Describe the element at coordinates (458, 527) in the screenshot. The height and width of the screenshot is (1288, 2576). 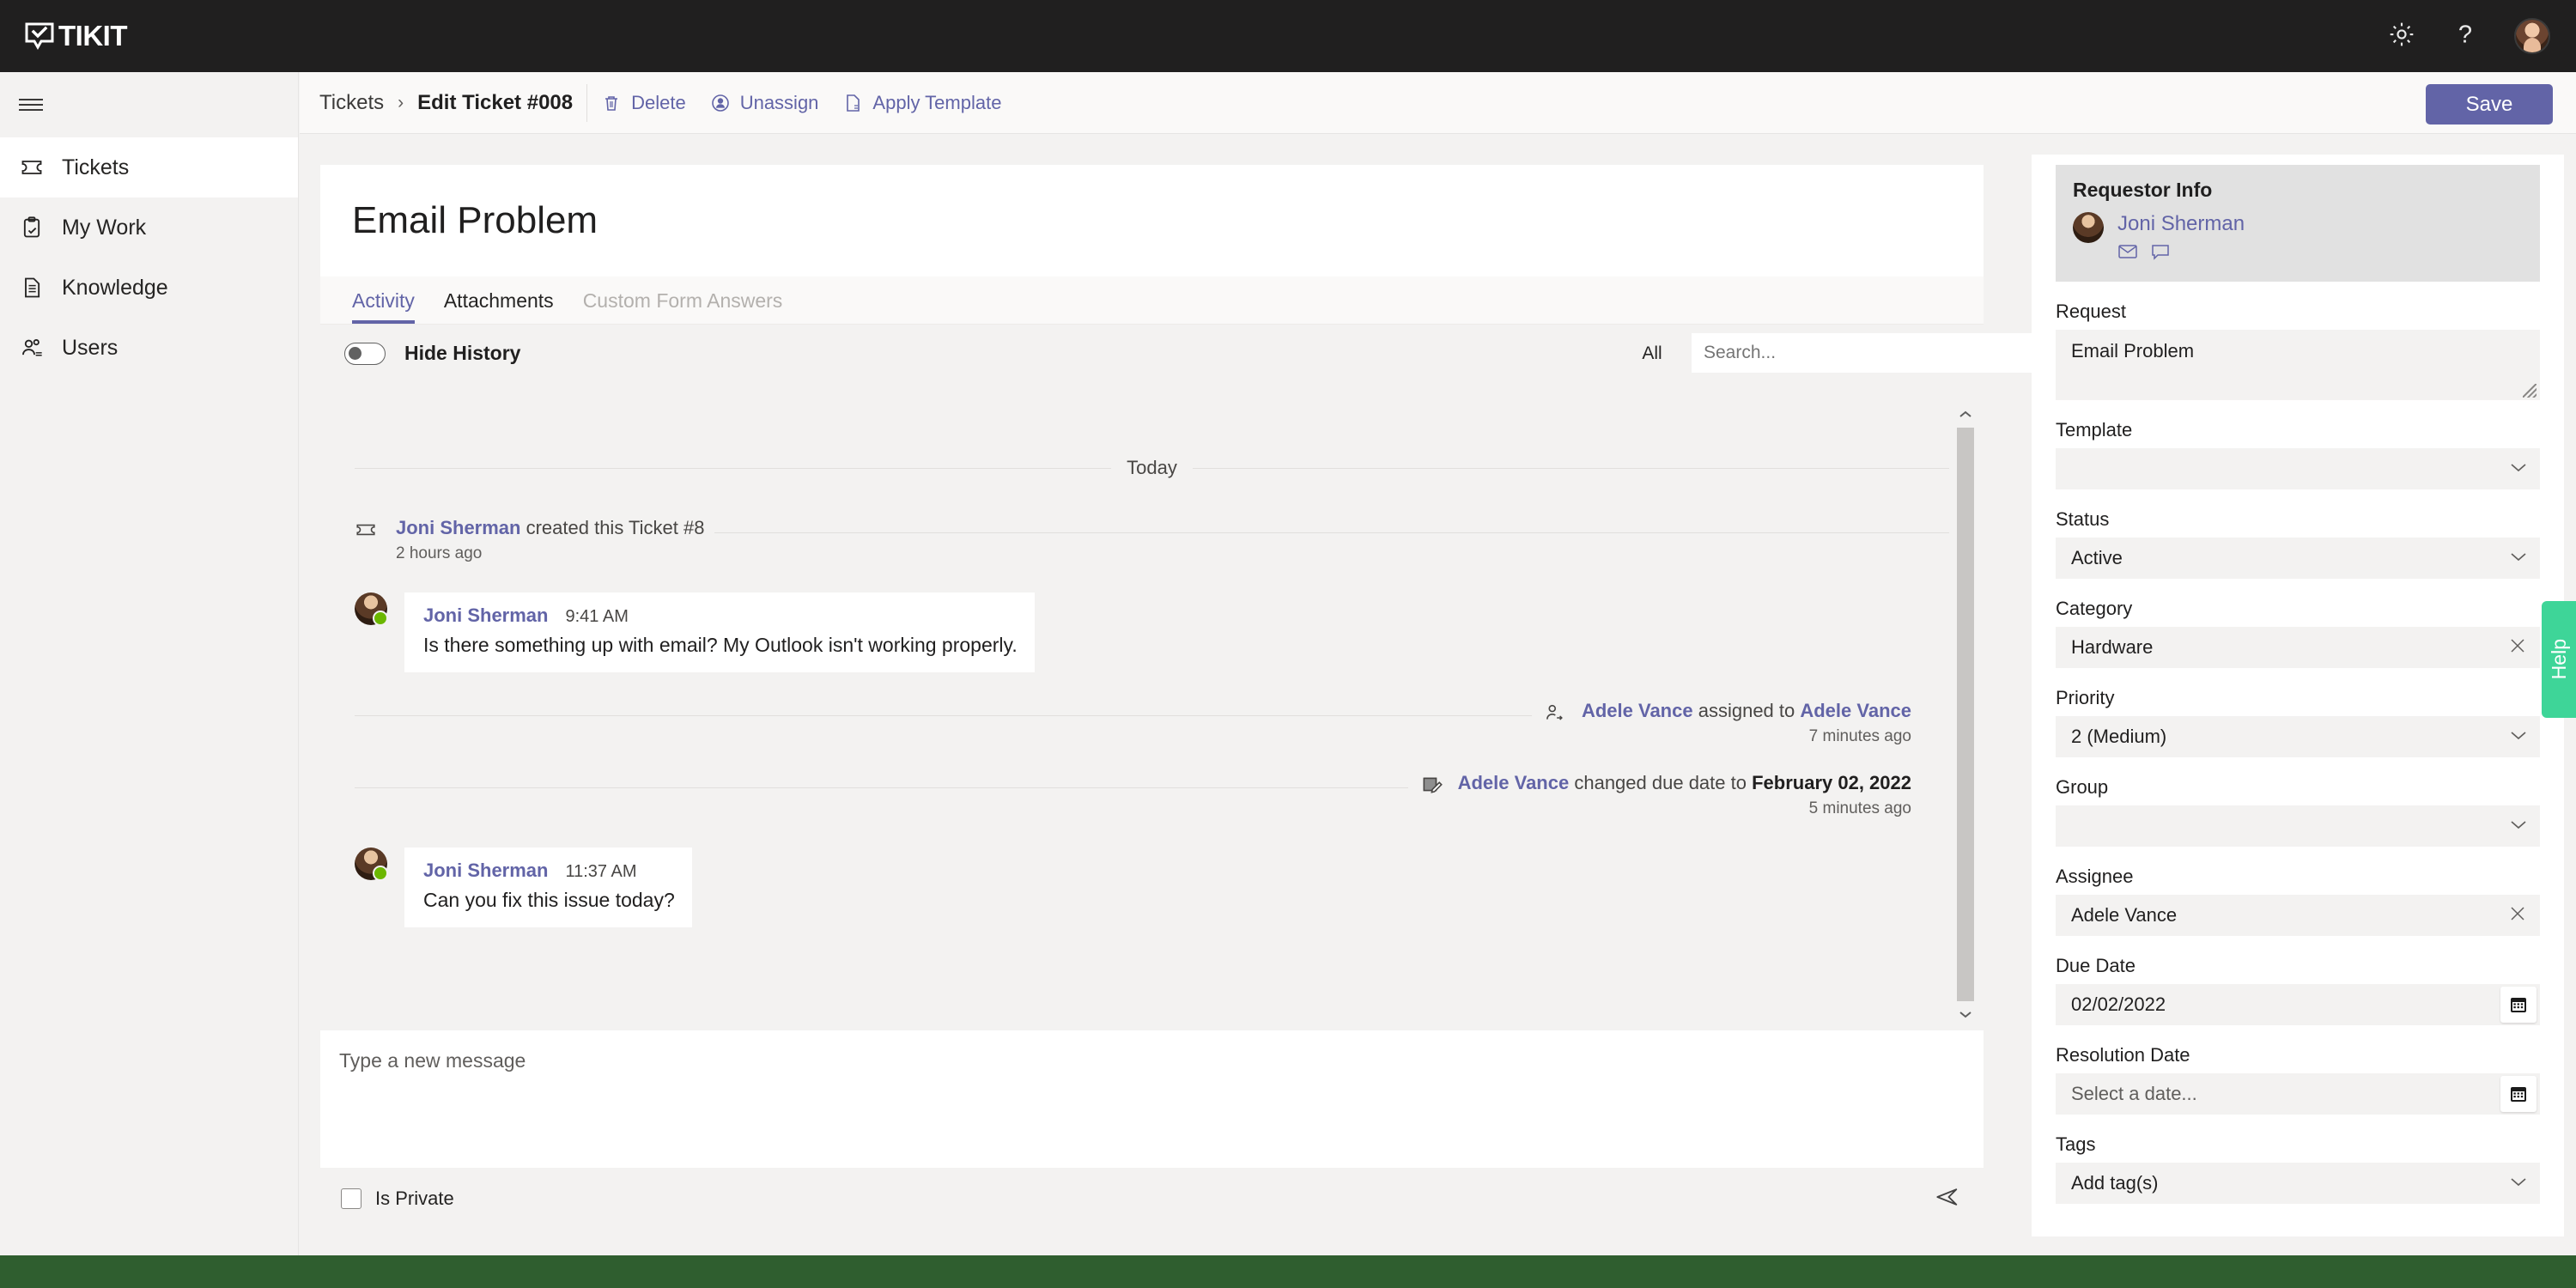
I see `event-actor: Joni Sherman` at that location.